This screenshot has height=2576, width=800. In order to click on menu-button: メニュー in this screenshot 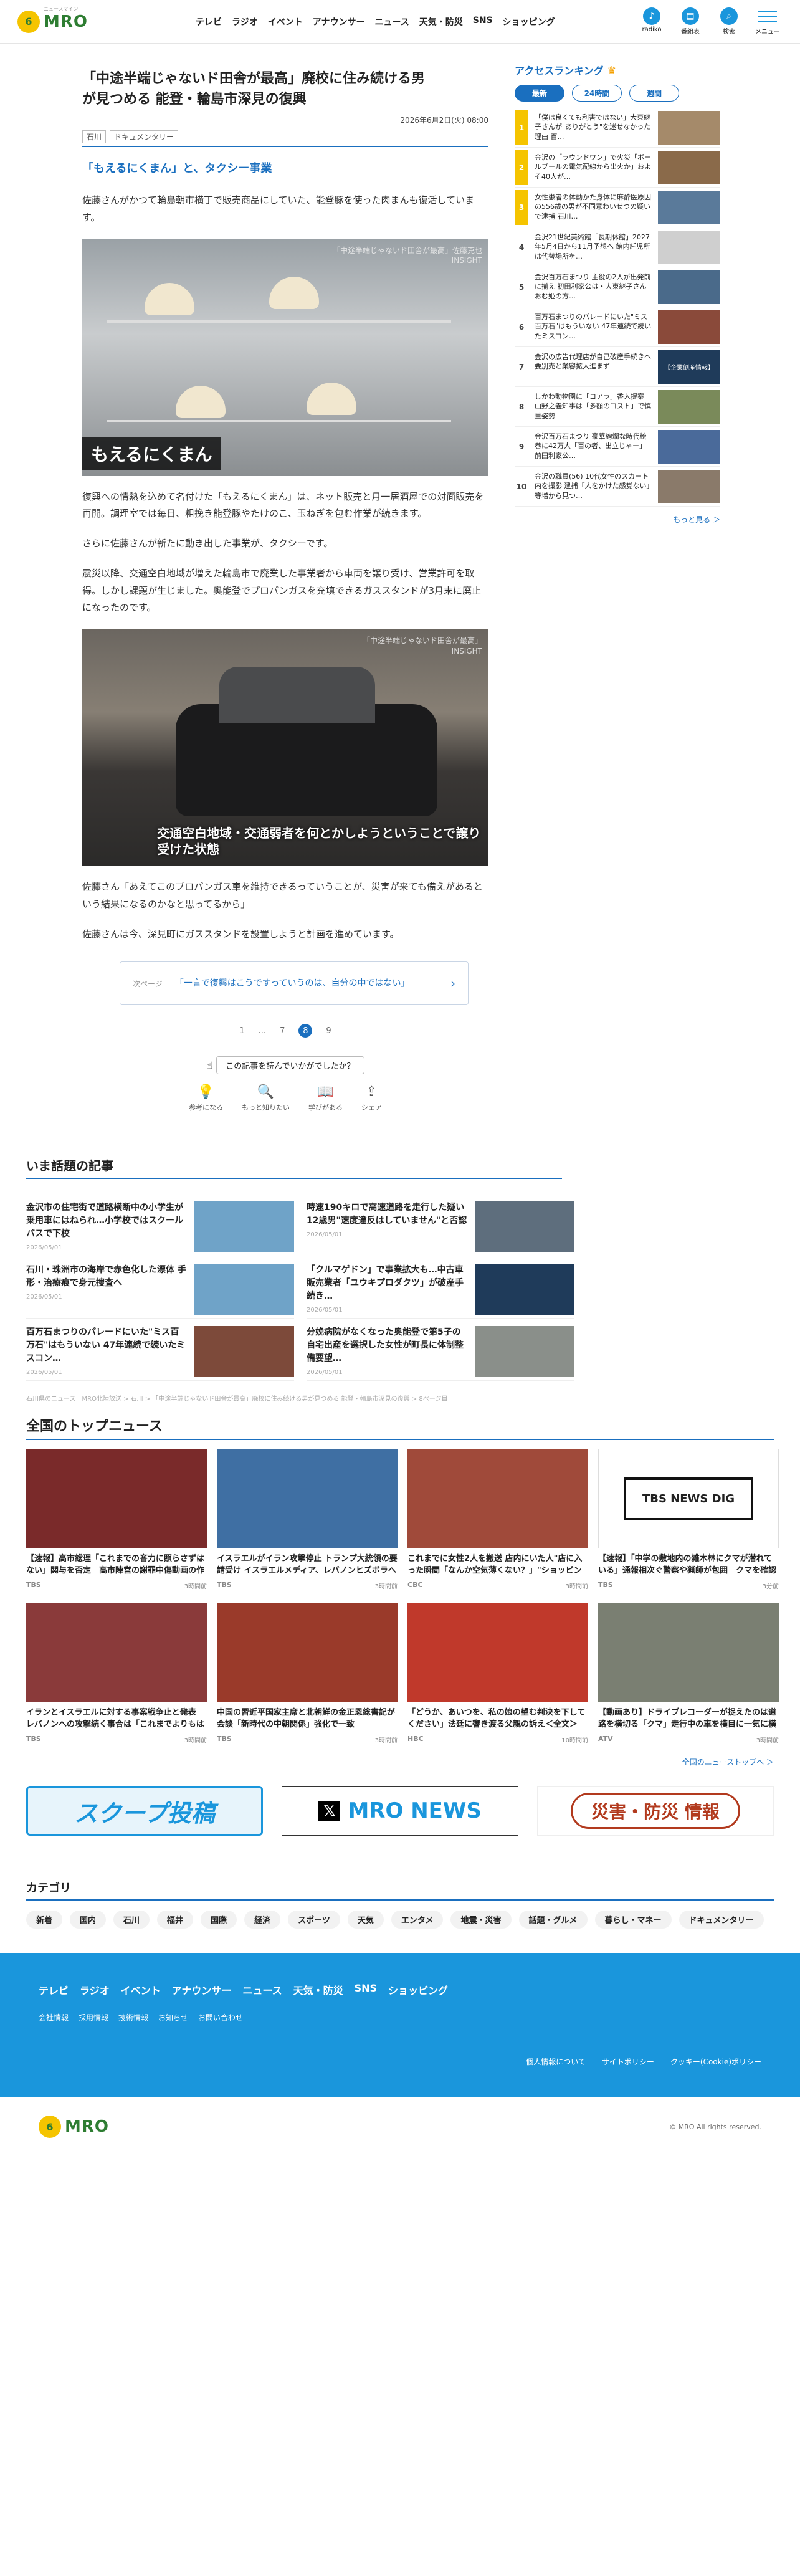, I will do `click(768, 22)`.